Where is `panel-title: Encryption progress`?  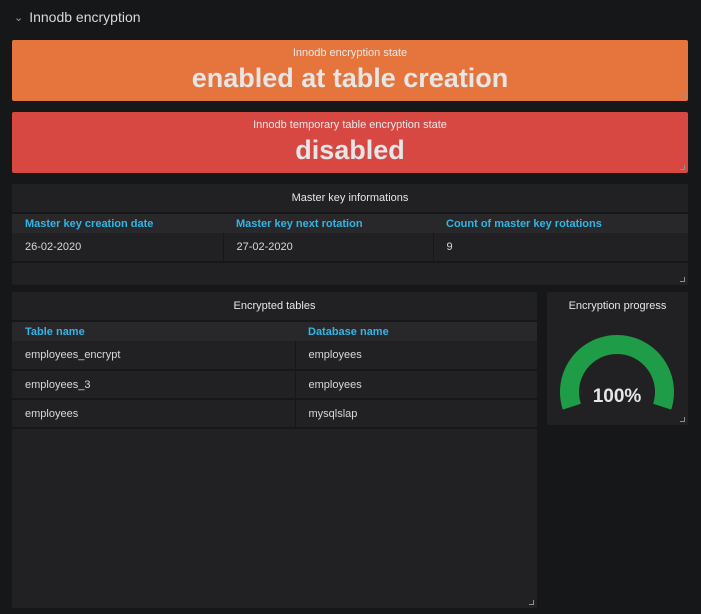 panel-title: Encryption progress is located at coordinates (617, 306).